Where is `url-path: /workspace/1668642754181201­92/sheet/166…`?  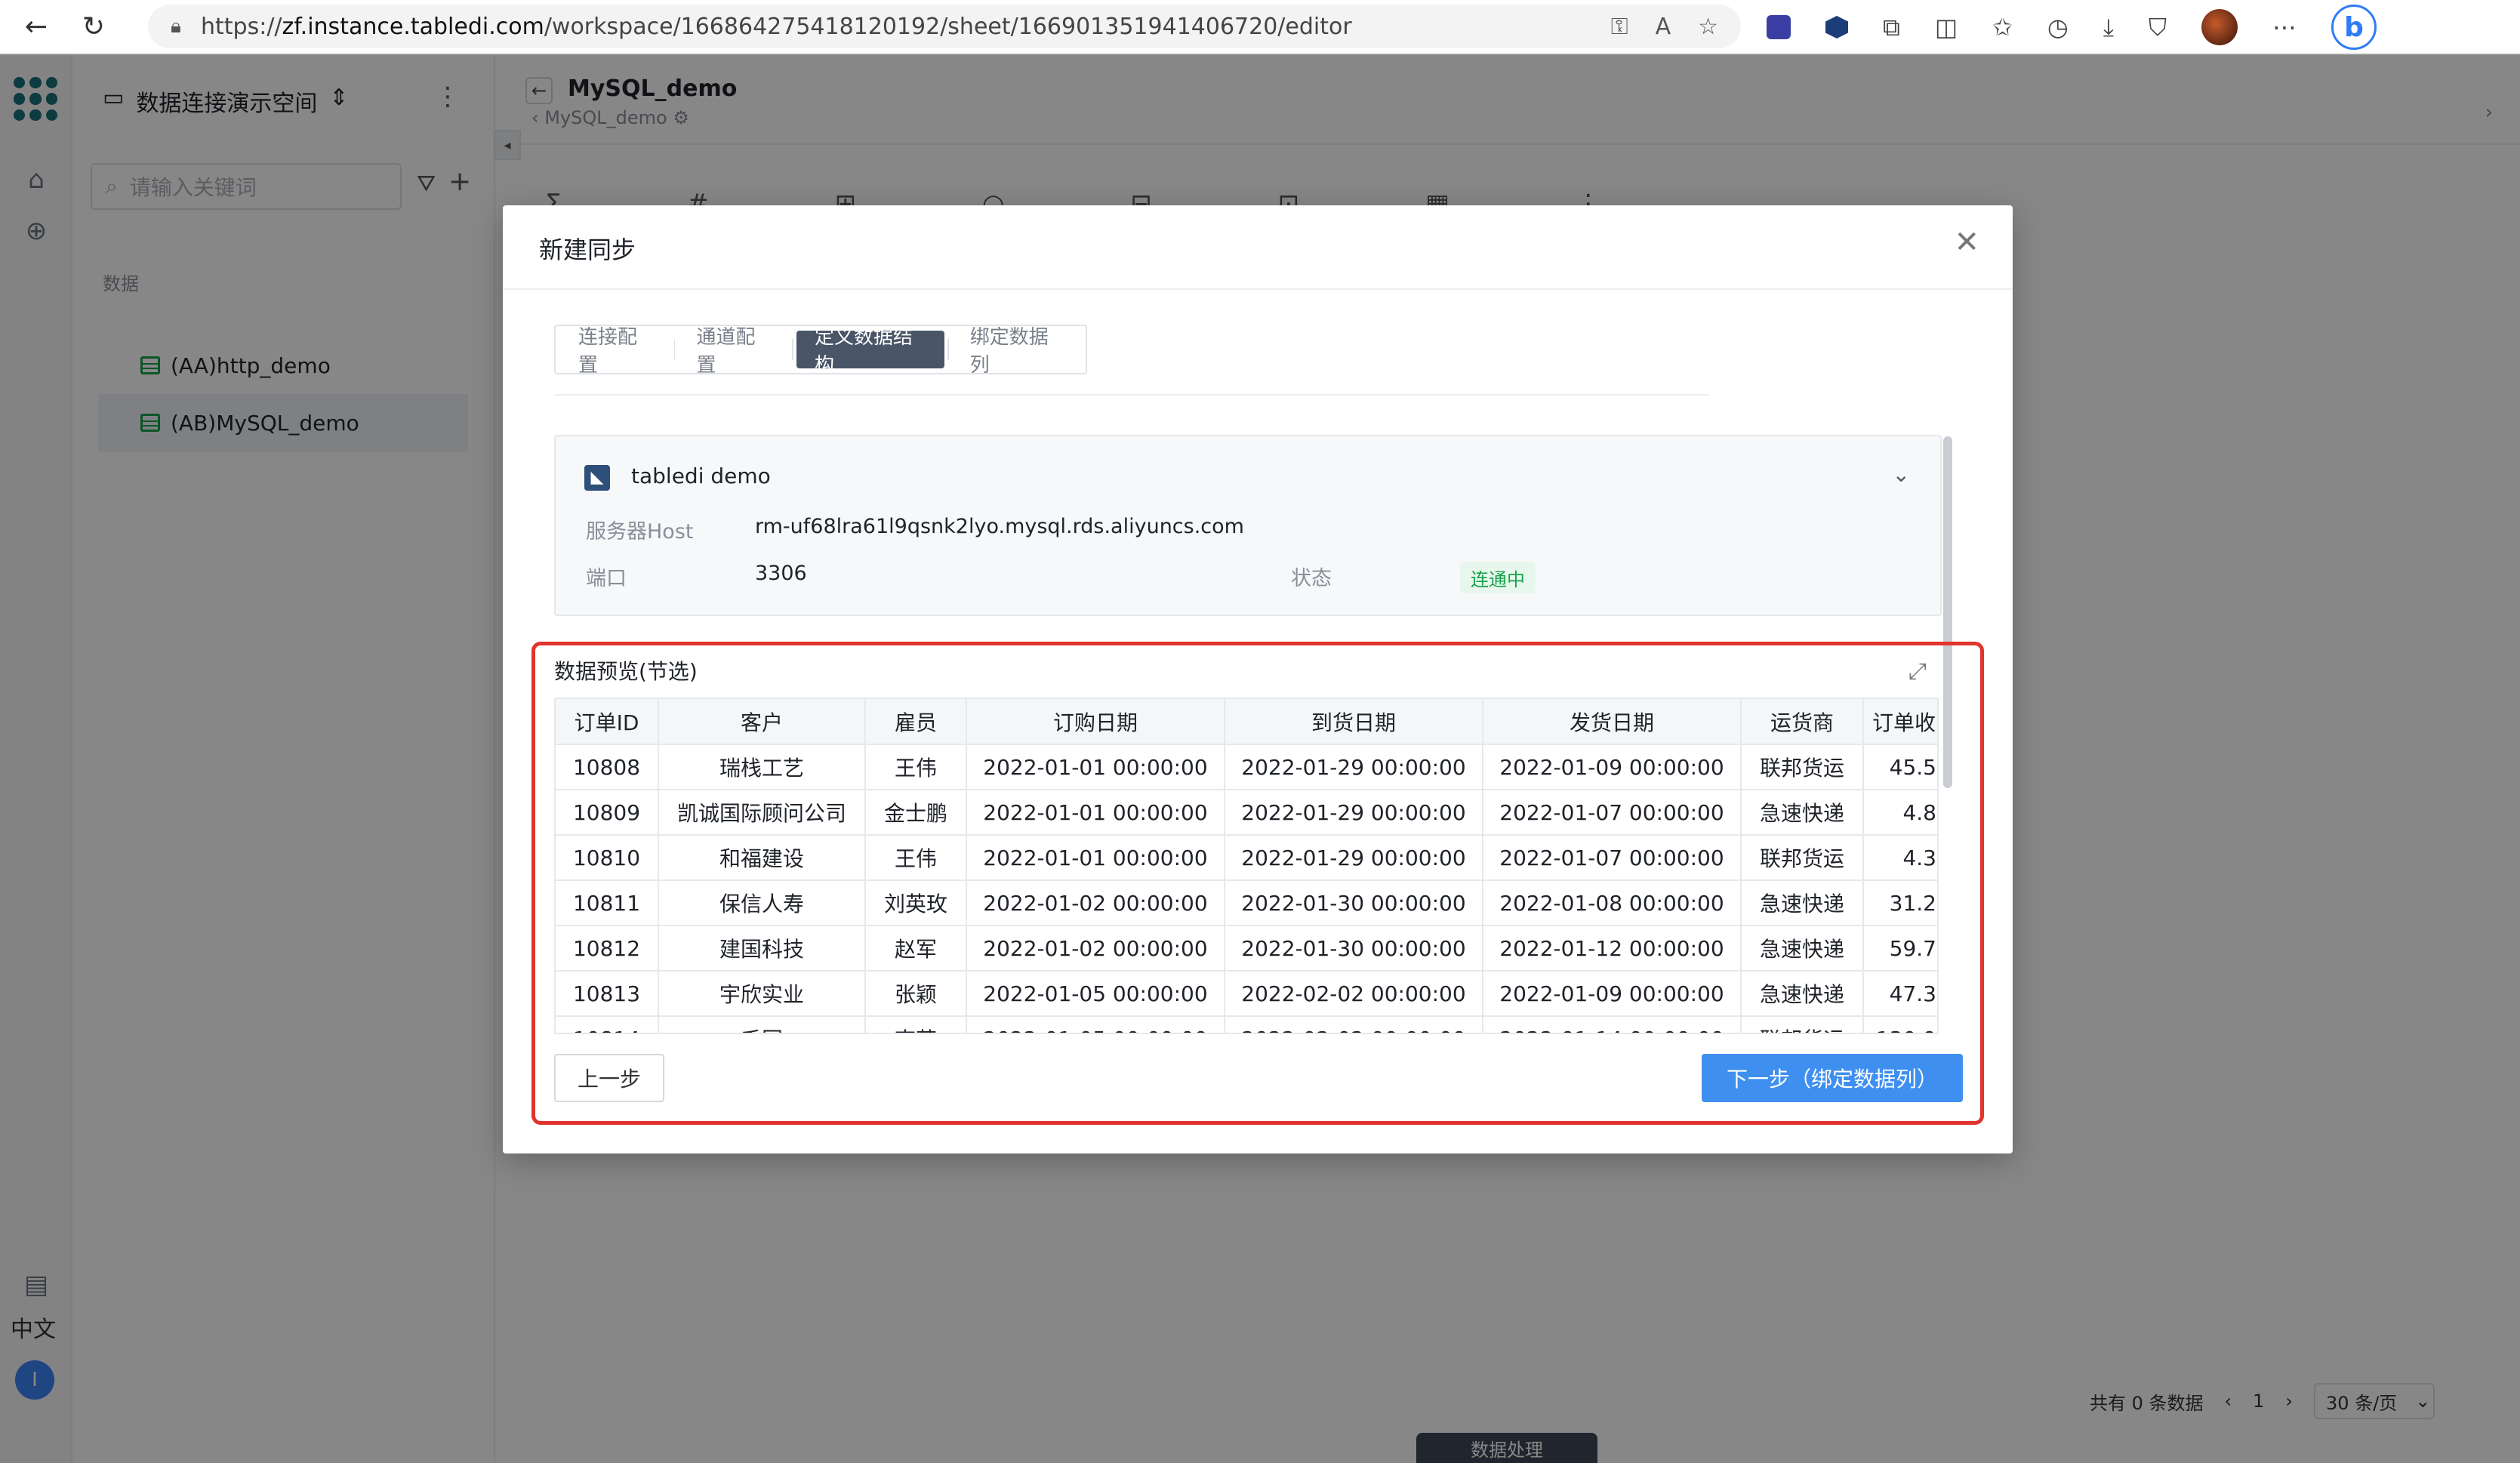 url-path: /workspace/1668642754181201­92/sheet/166… is located at coordinates (948, 26).